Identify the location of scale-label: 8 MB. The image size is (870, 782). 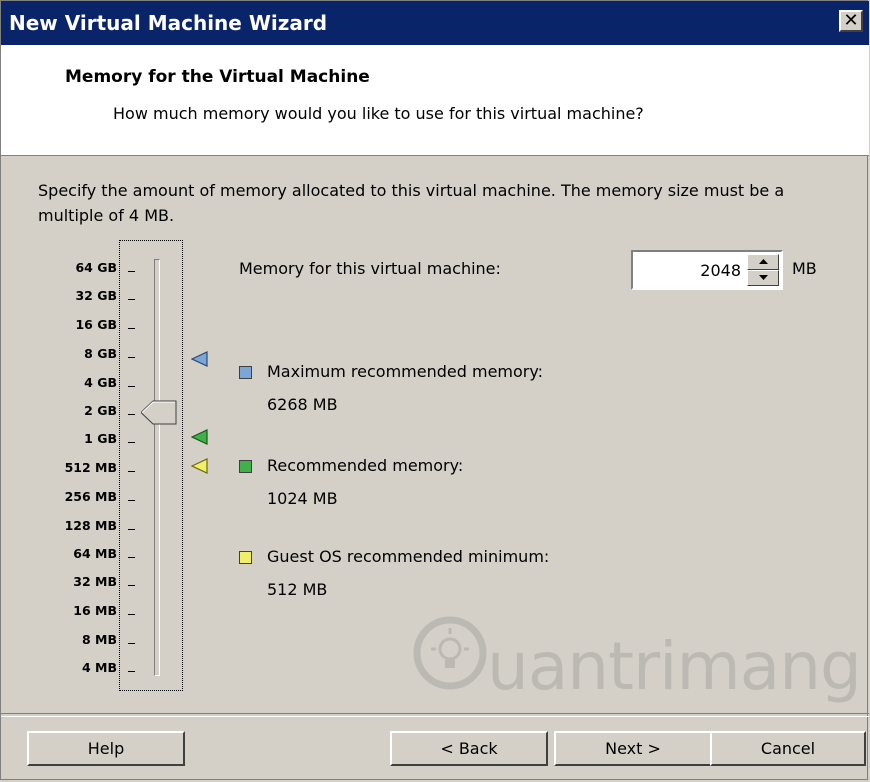
(99, 639).